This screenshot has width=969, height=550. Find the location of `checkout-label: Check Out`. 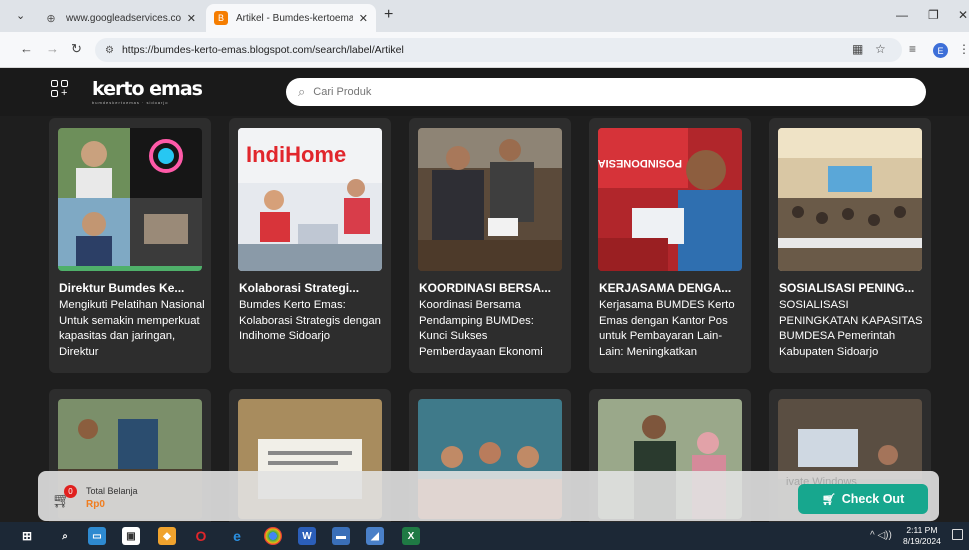

checkout-label: Check Out is located at coordinates (873, 499).